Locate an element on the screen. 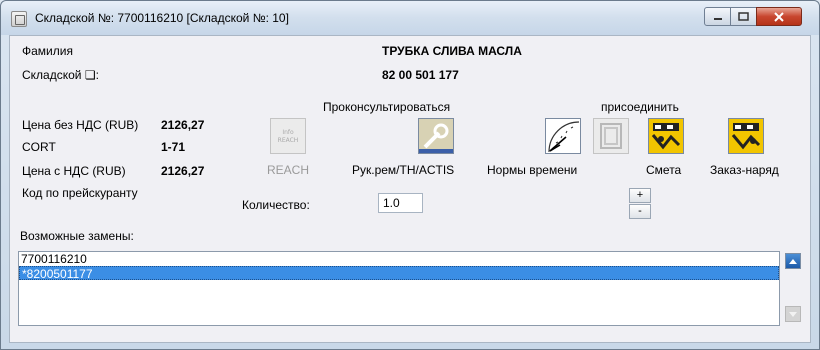  stock-number-label: Складской ❏: is located at coordinates (60, 75).